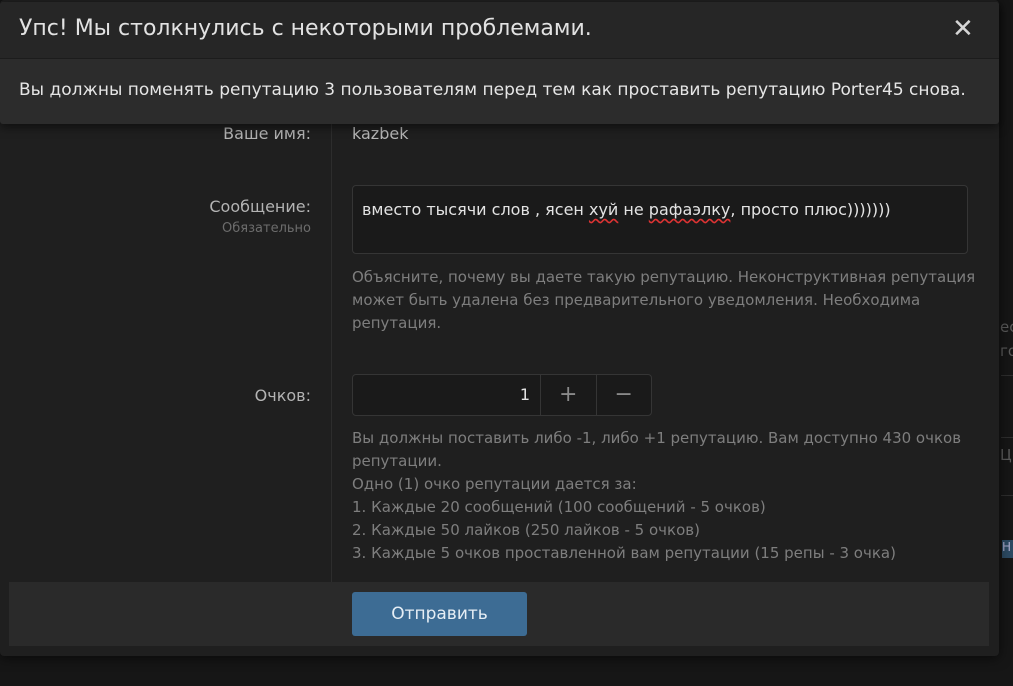  I want to click on name-value: kazbek, so click(380, 133).